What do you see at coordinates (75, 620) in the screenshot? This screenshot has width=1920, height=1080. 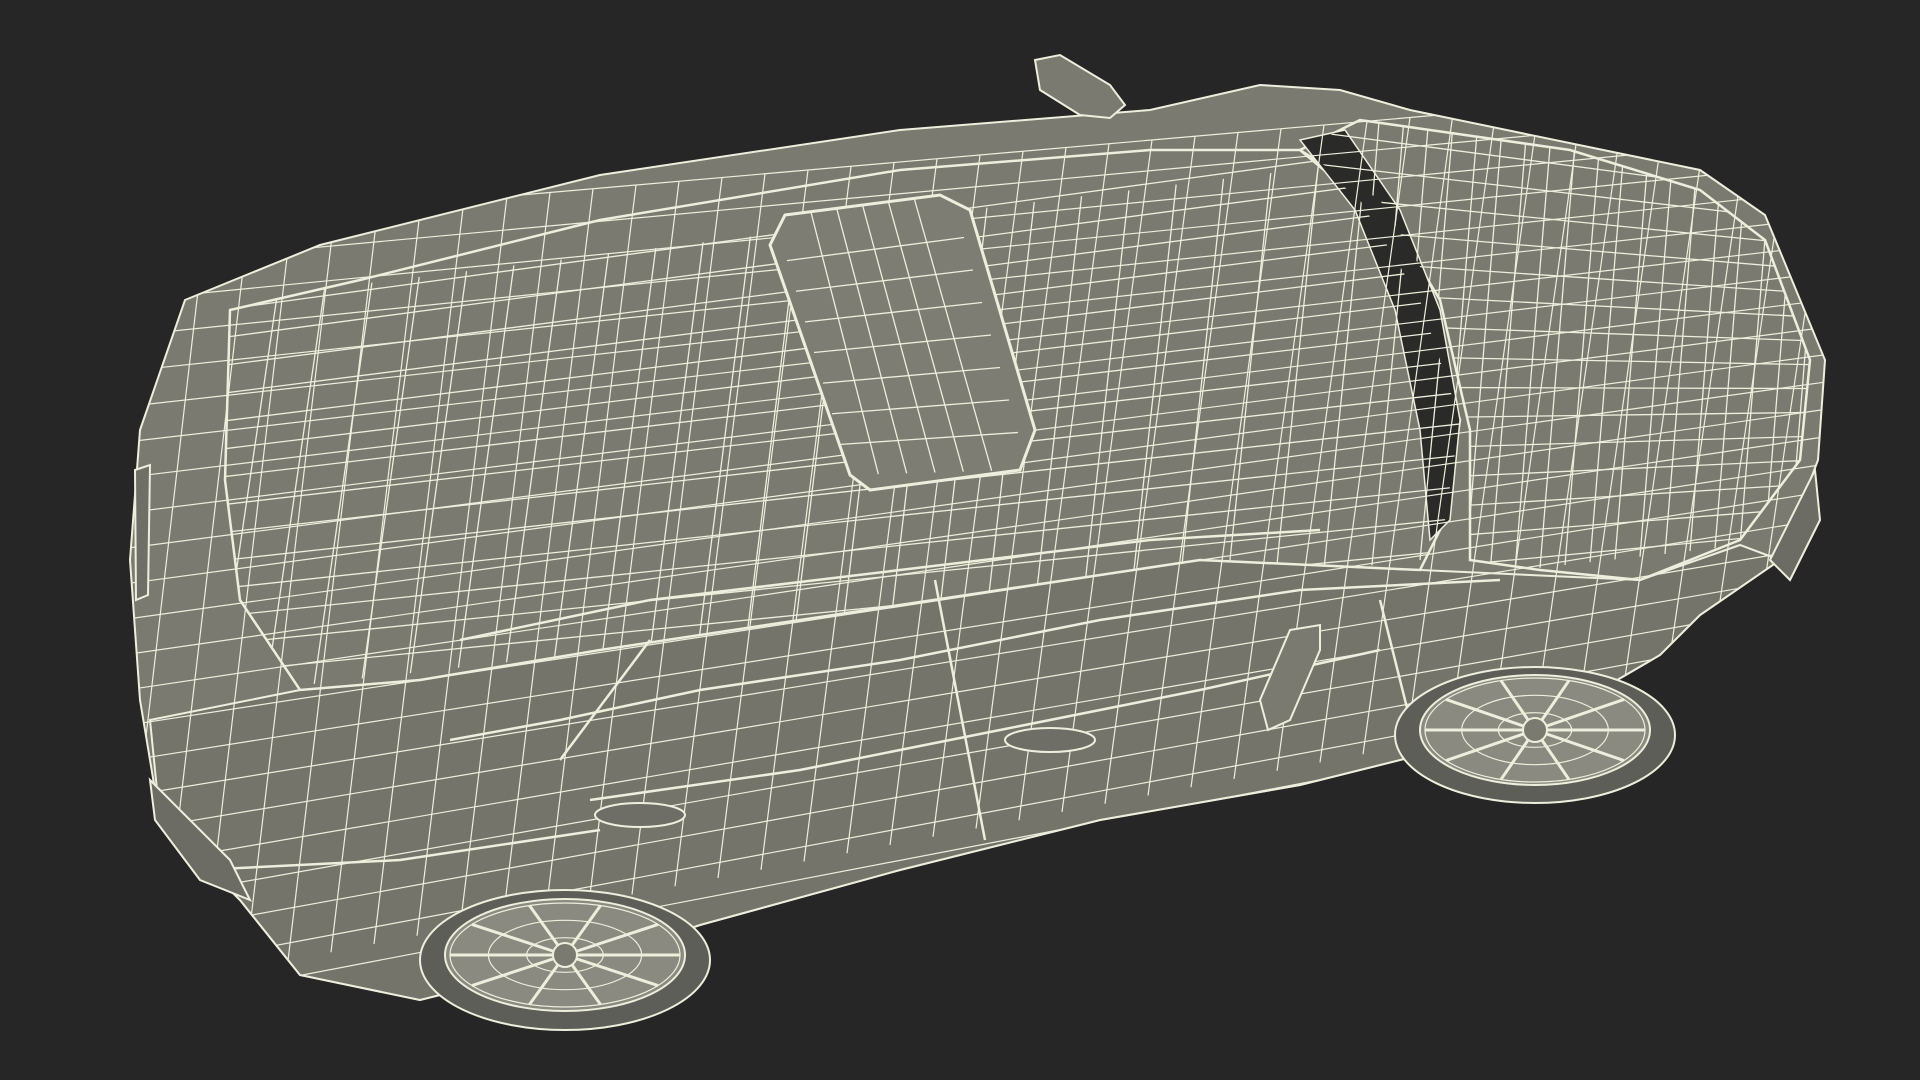 I see `body-wire-vertical` at bounding box center [75, 620].